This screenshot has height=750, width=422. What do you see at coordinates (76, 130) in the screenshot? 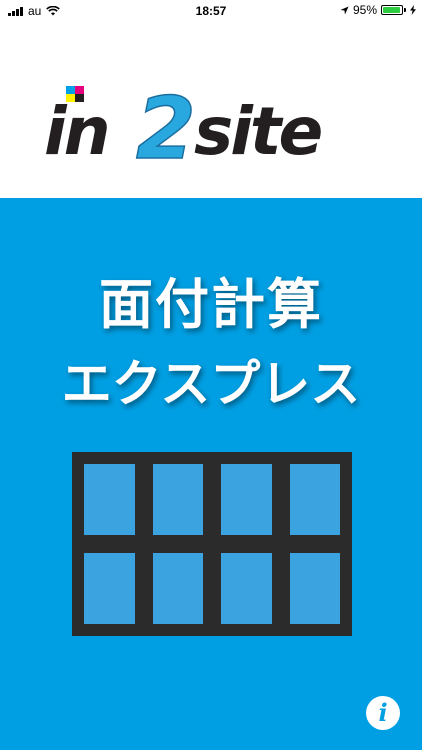
I see `logo-text-in: in` at bounding box center [76, 130].